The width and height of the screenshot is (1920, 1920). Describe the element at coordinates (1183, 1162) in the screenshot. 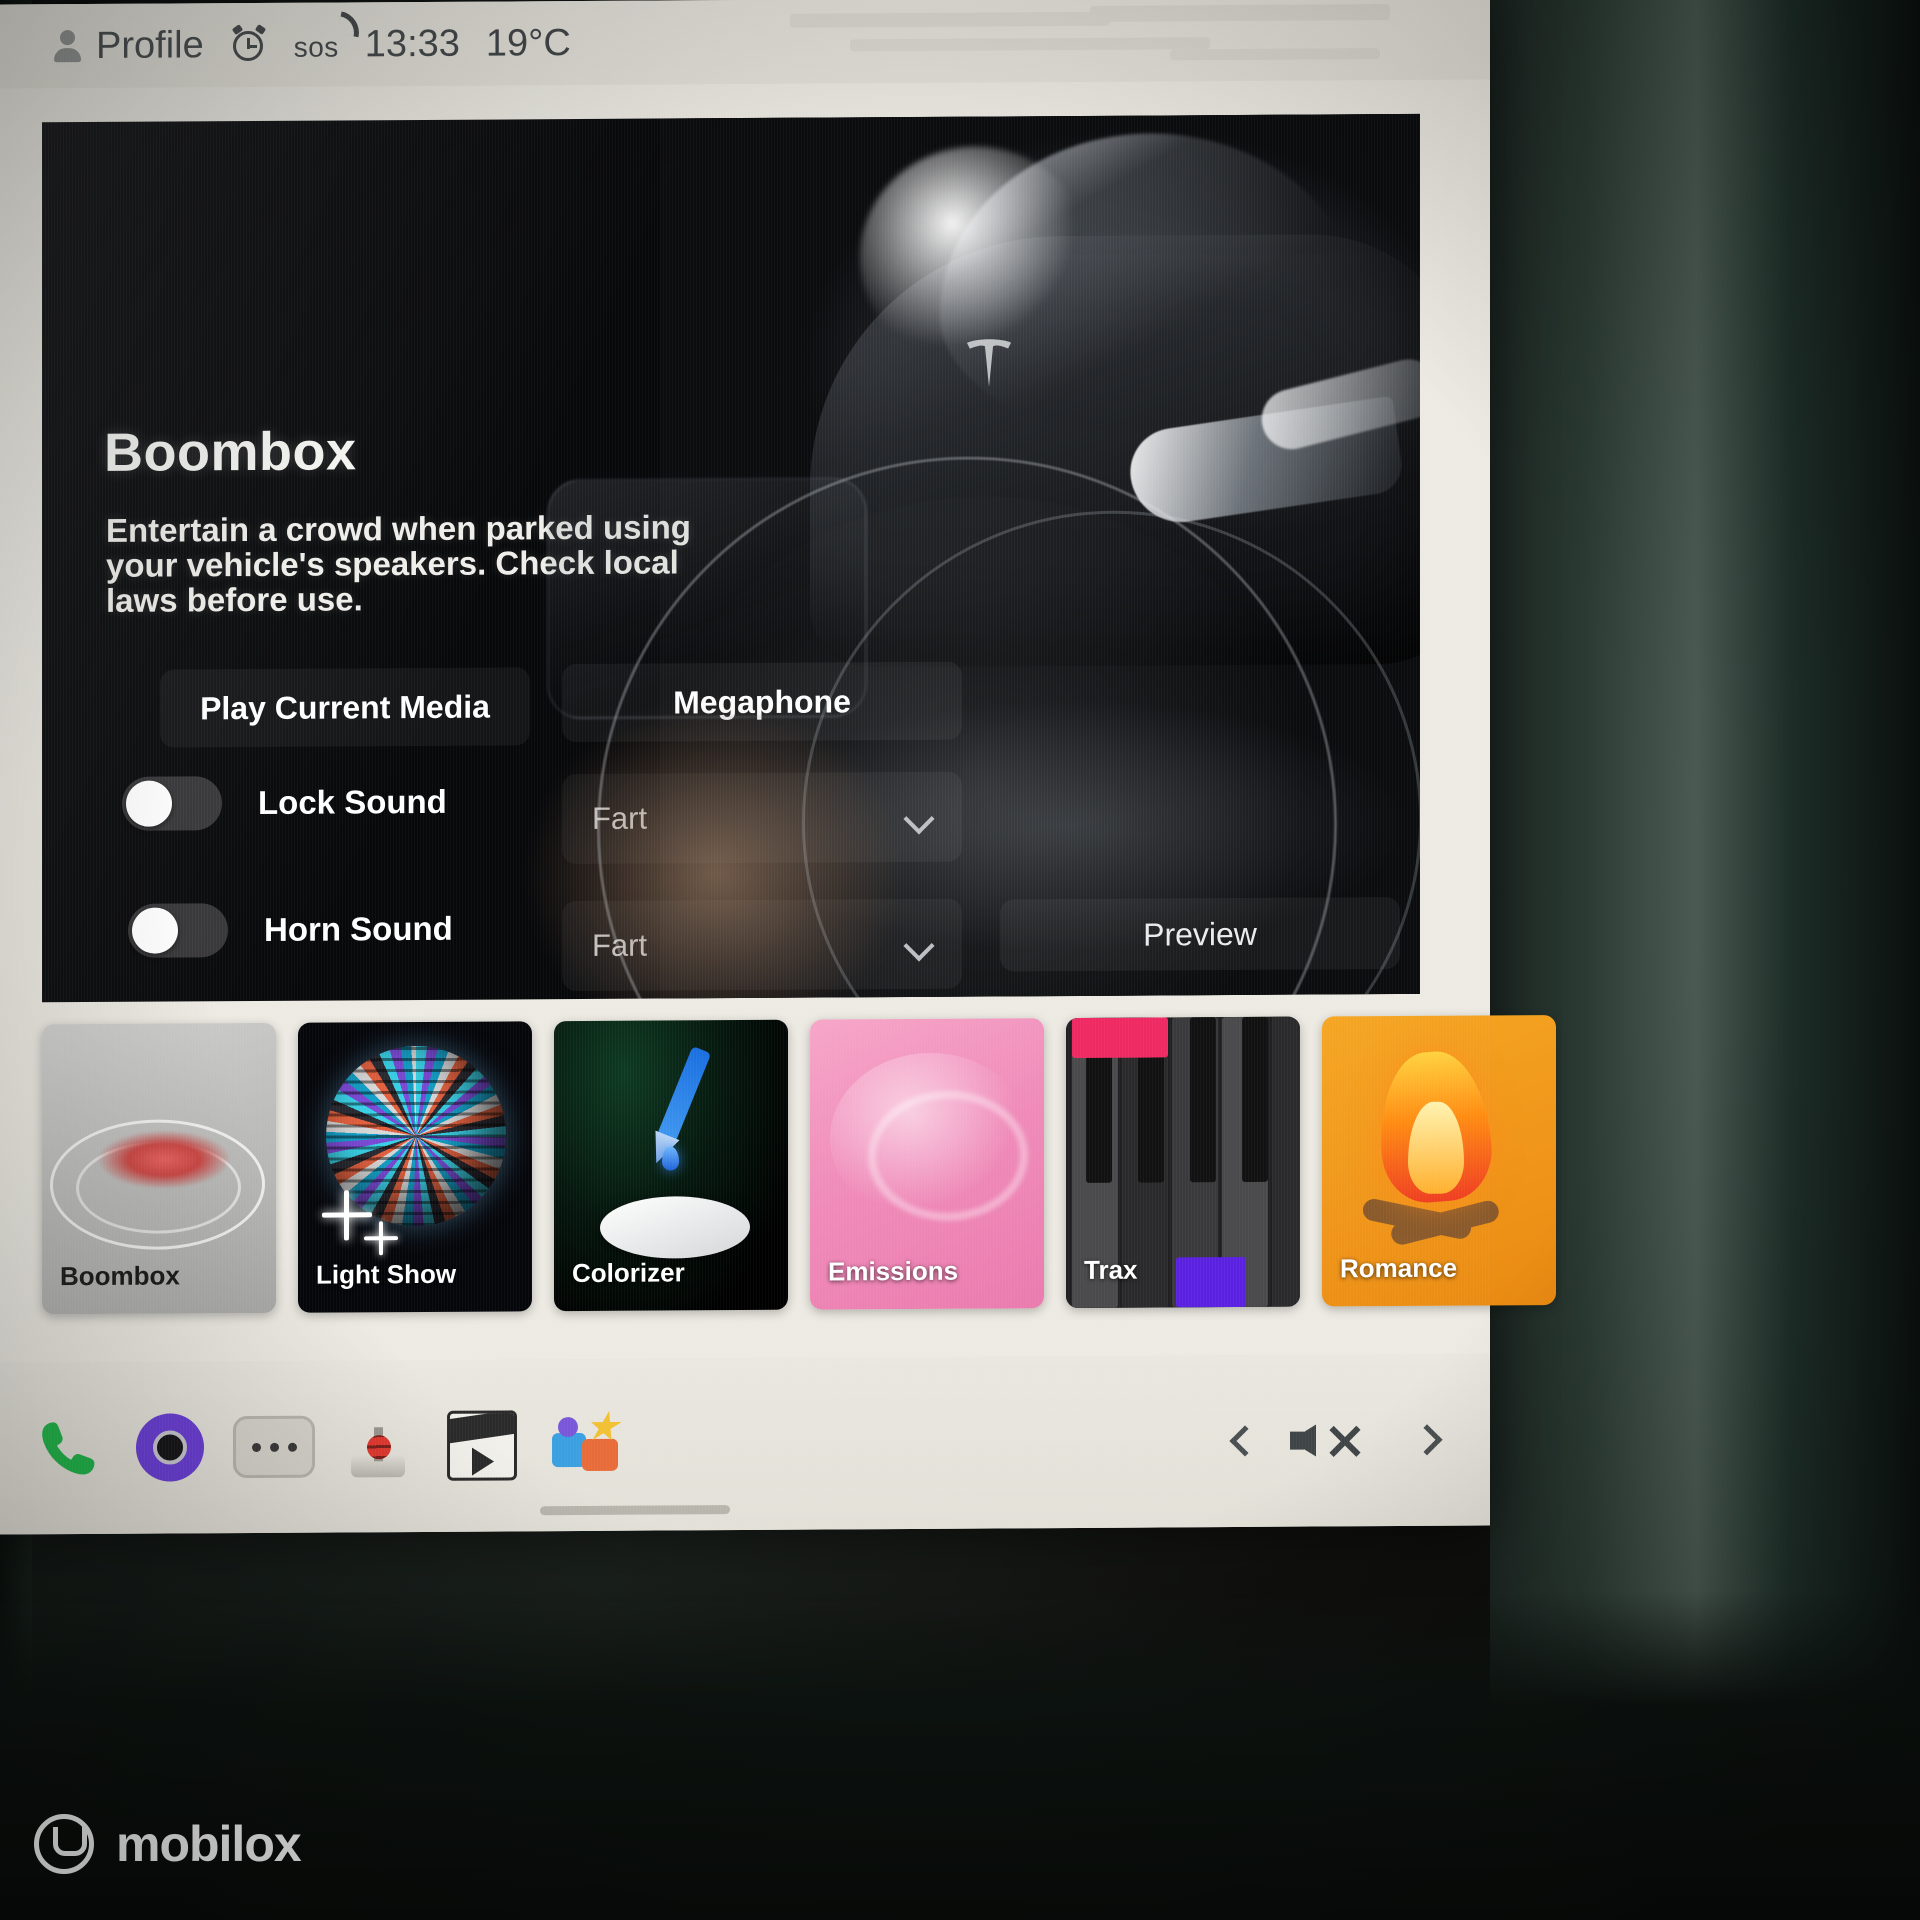

I see `tile-trax: Trax` at that location.